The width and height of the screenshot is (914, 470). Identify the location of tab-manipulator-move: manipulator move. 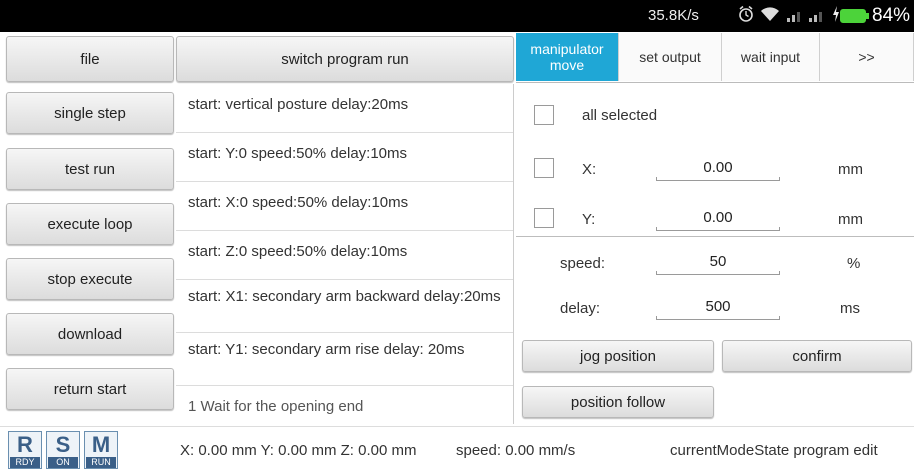
(567, 57).